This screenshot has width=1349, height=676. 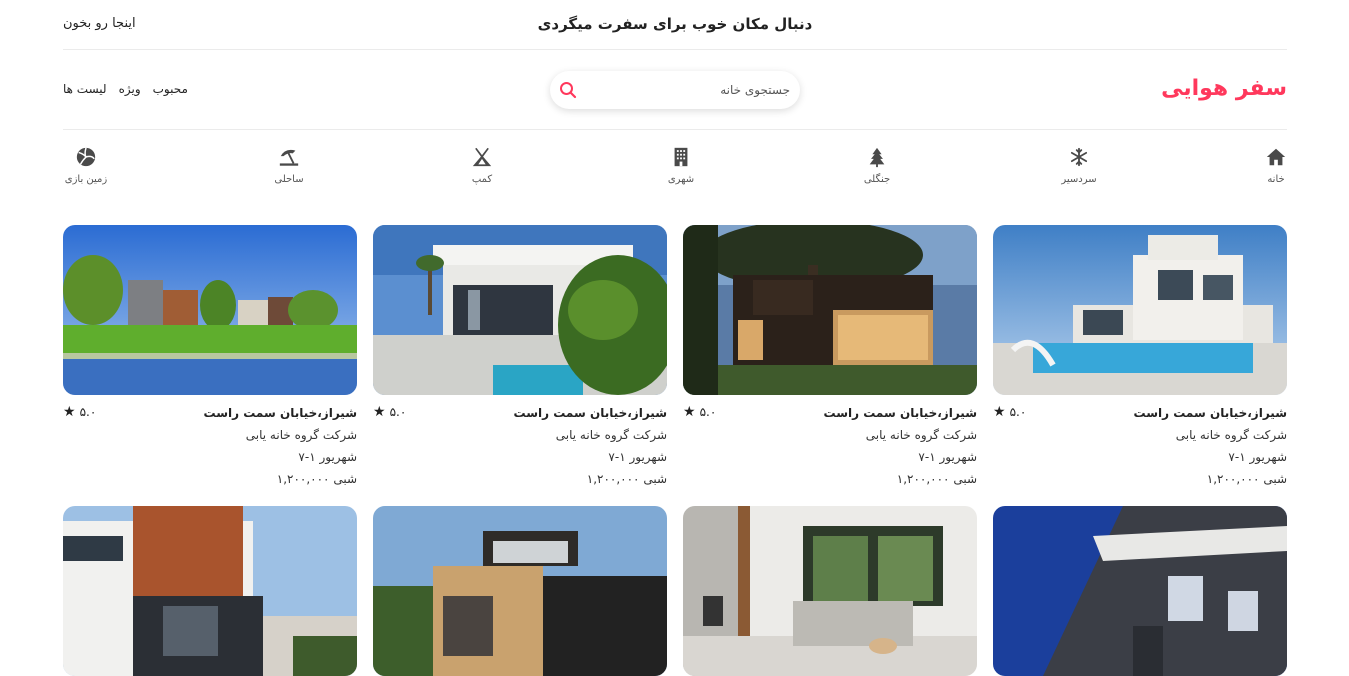 What do you see at coordinates (86, 157) in the screenshot?
I see `volleyball-icon` at bounding box center [86, 157].